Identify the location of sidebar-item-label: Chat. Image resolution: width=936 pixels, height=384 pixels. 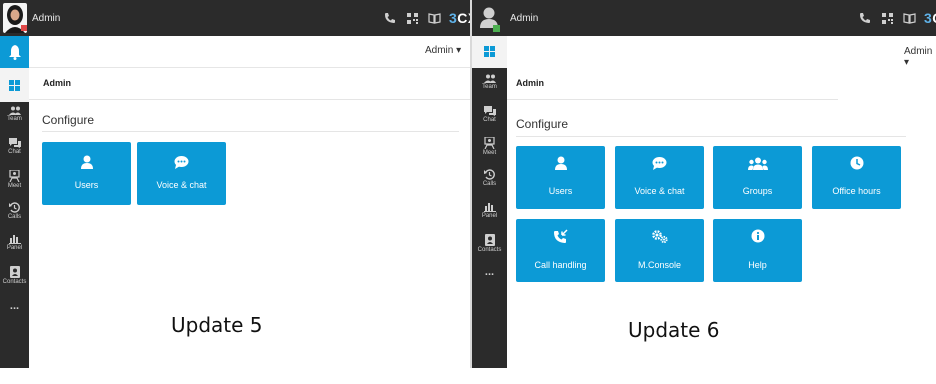
(489, 120).